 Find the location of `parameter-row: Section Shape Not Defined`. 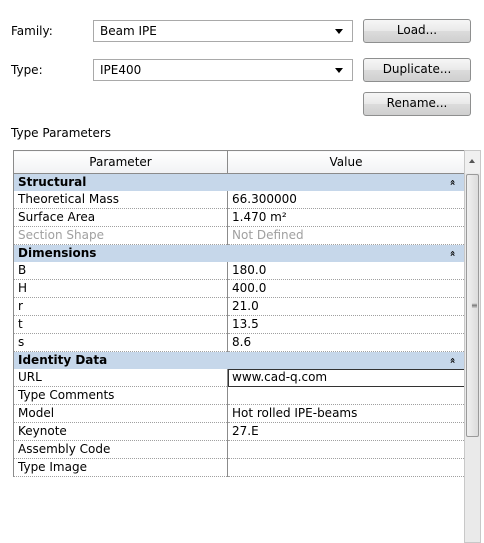

parameter-row: Section Shape Not Defined is located at coordinates (238, 235).